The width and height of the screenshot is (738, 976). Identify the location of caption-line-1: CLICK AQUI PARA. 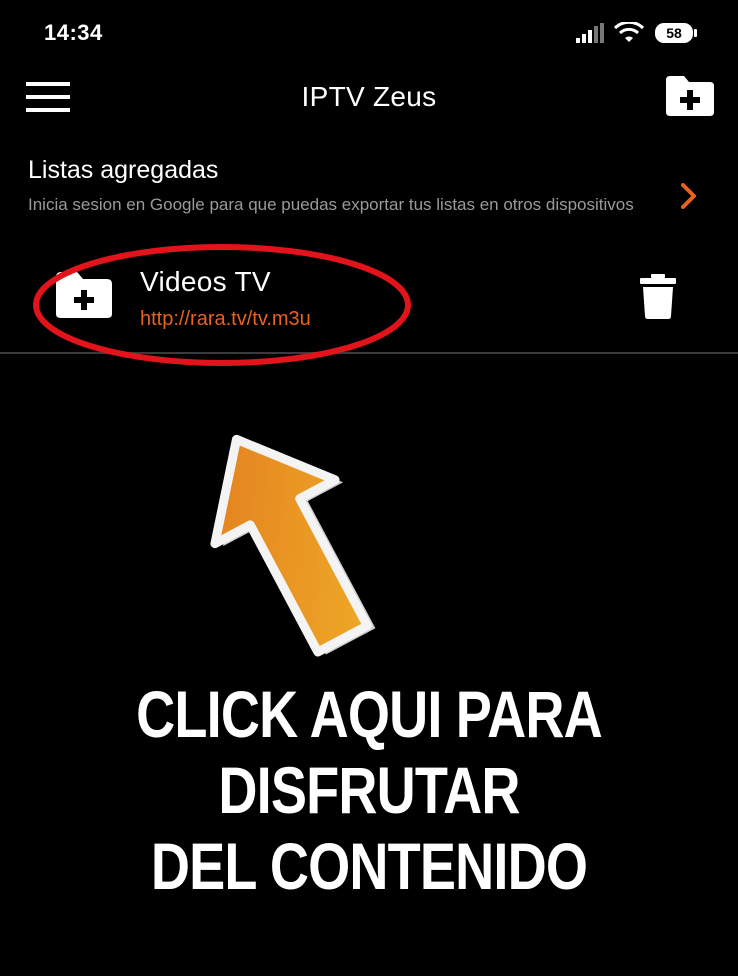
(369, 714).